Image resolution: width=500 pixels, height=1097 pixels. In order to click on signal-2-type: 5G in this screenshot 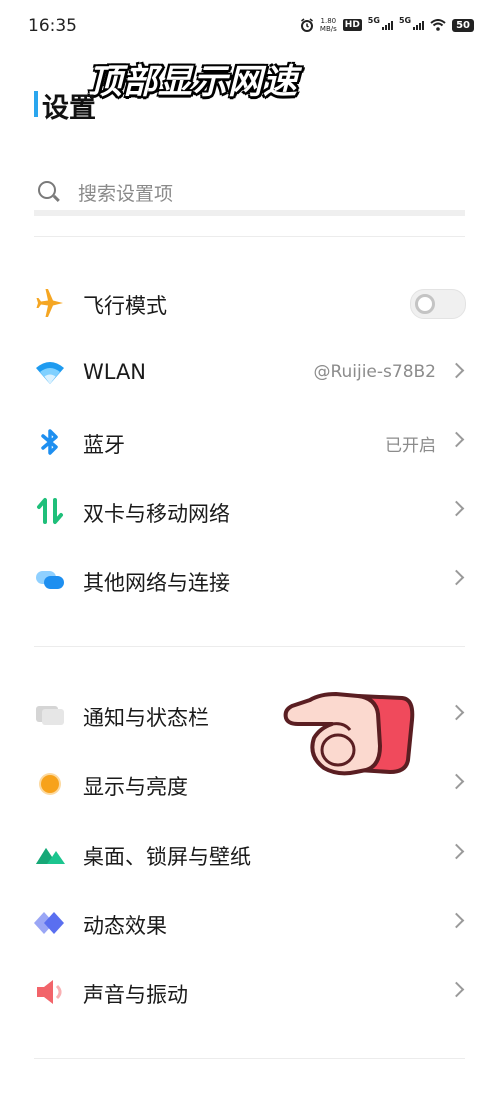, I will do `click(405, 20)`.